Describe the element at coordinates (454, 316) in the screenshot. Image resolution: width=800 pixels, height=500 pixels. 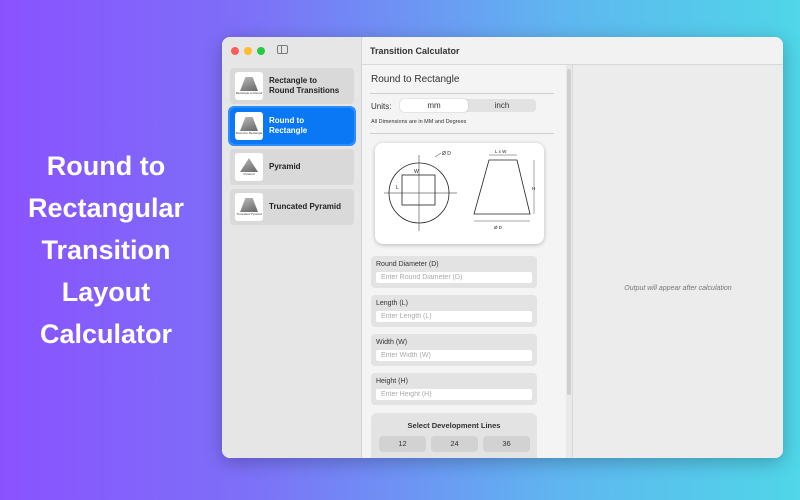
I see `length-input` at that location.